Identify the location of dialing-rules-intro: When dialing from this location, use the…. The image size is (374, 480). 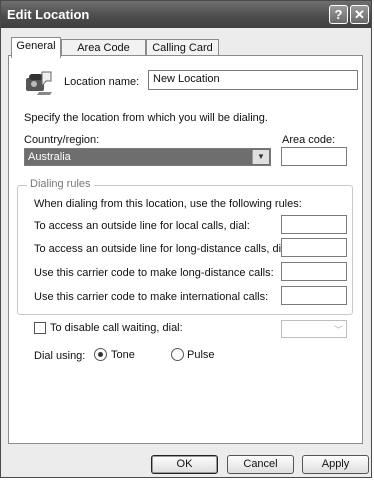
(168, 204).